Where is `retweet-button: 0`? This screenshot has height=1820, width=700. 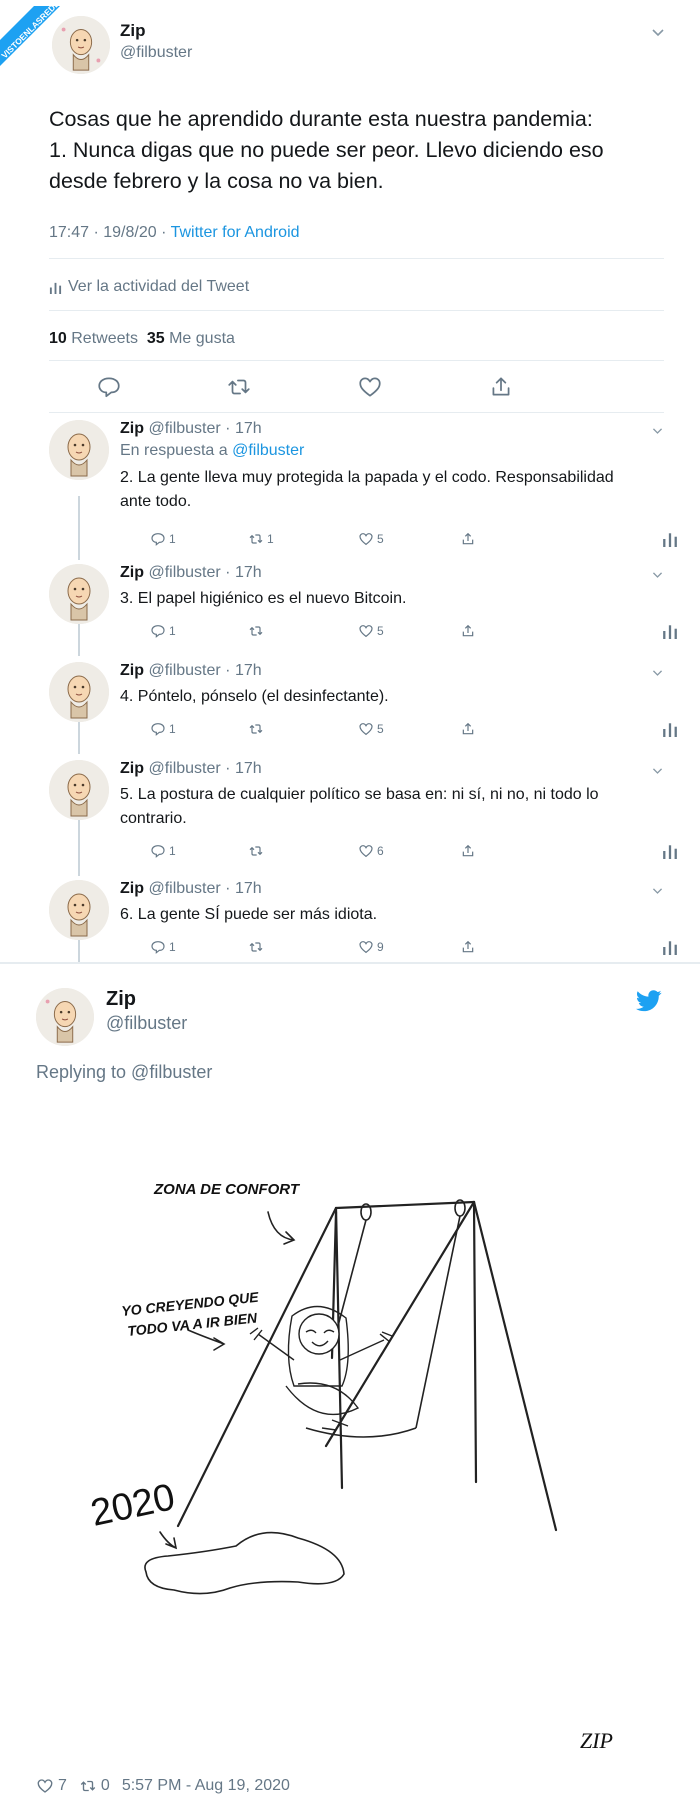
retweet-button: 0 is located at coordinates (94, 1786).